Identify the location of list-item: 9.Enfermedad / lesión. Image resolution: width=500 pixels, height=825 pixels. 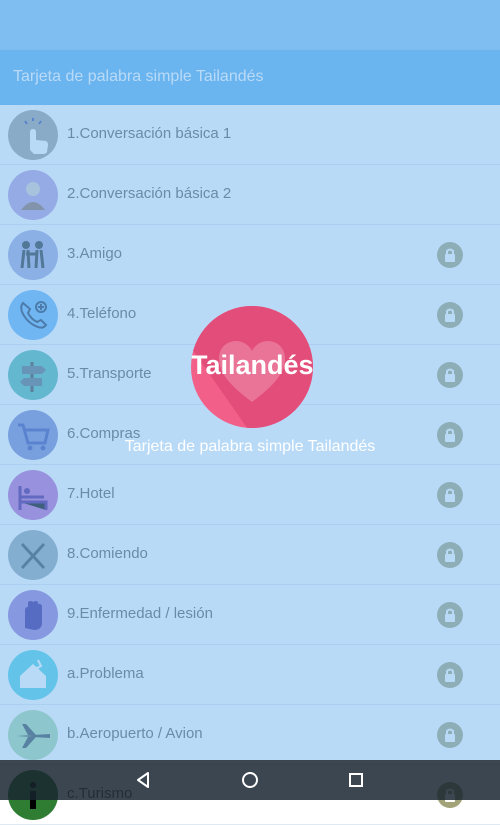
(250, 615).